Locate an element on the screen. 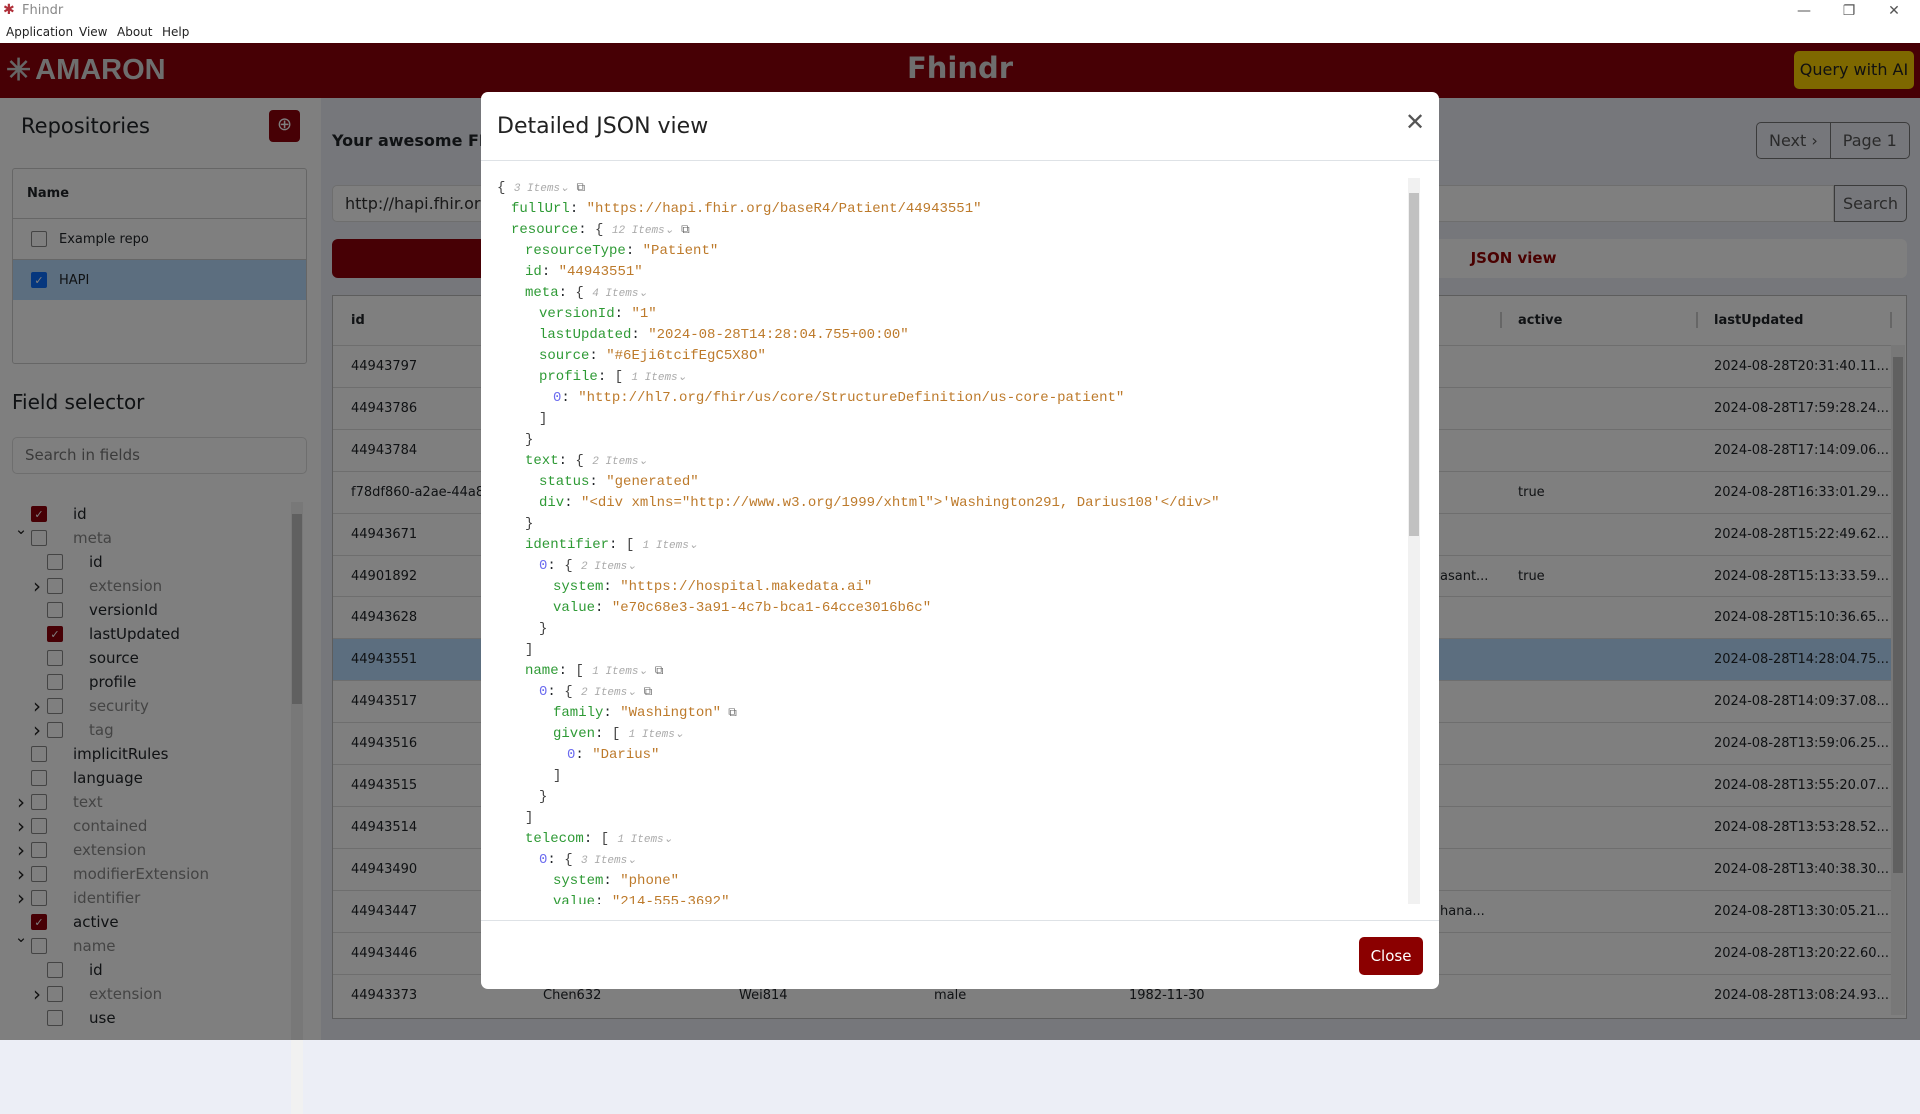 This screenshot has width=1920, height=1114. json-line: given: [ 1 Items⌄ is located at coordinates (619, 734).